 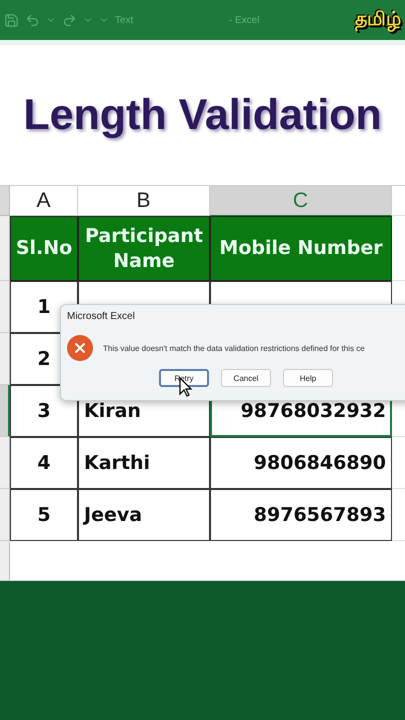 I want to click on table-header-cell: Sl.No, so click(x=44, y=248).